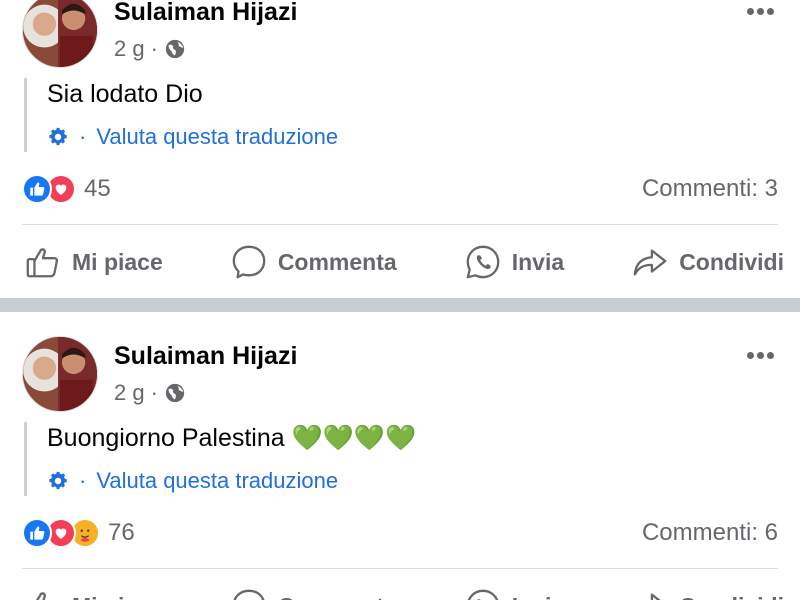  What do you see at coordinates (121, 532) in the screenshot?
I see `reaction-count: 76` at bounding box center [121, 532].